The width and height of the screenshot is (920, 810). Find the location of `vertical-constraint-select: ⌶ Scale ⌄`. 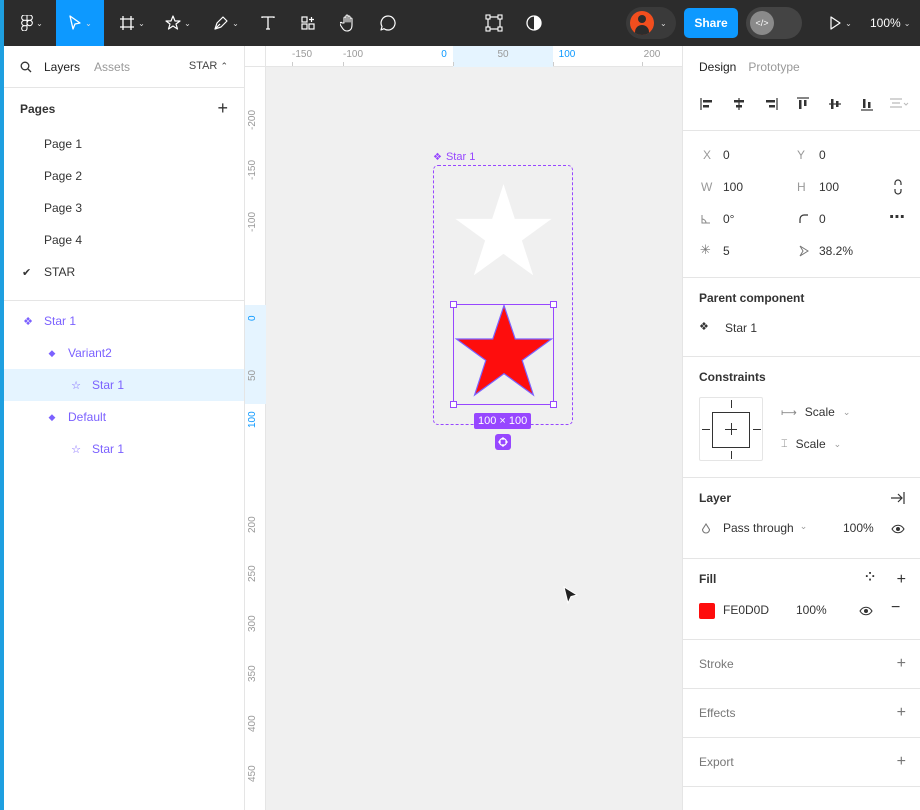

vertical-constraint-select: ⌶ Scale ⌄ is located at coordinates (811, 444).